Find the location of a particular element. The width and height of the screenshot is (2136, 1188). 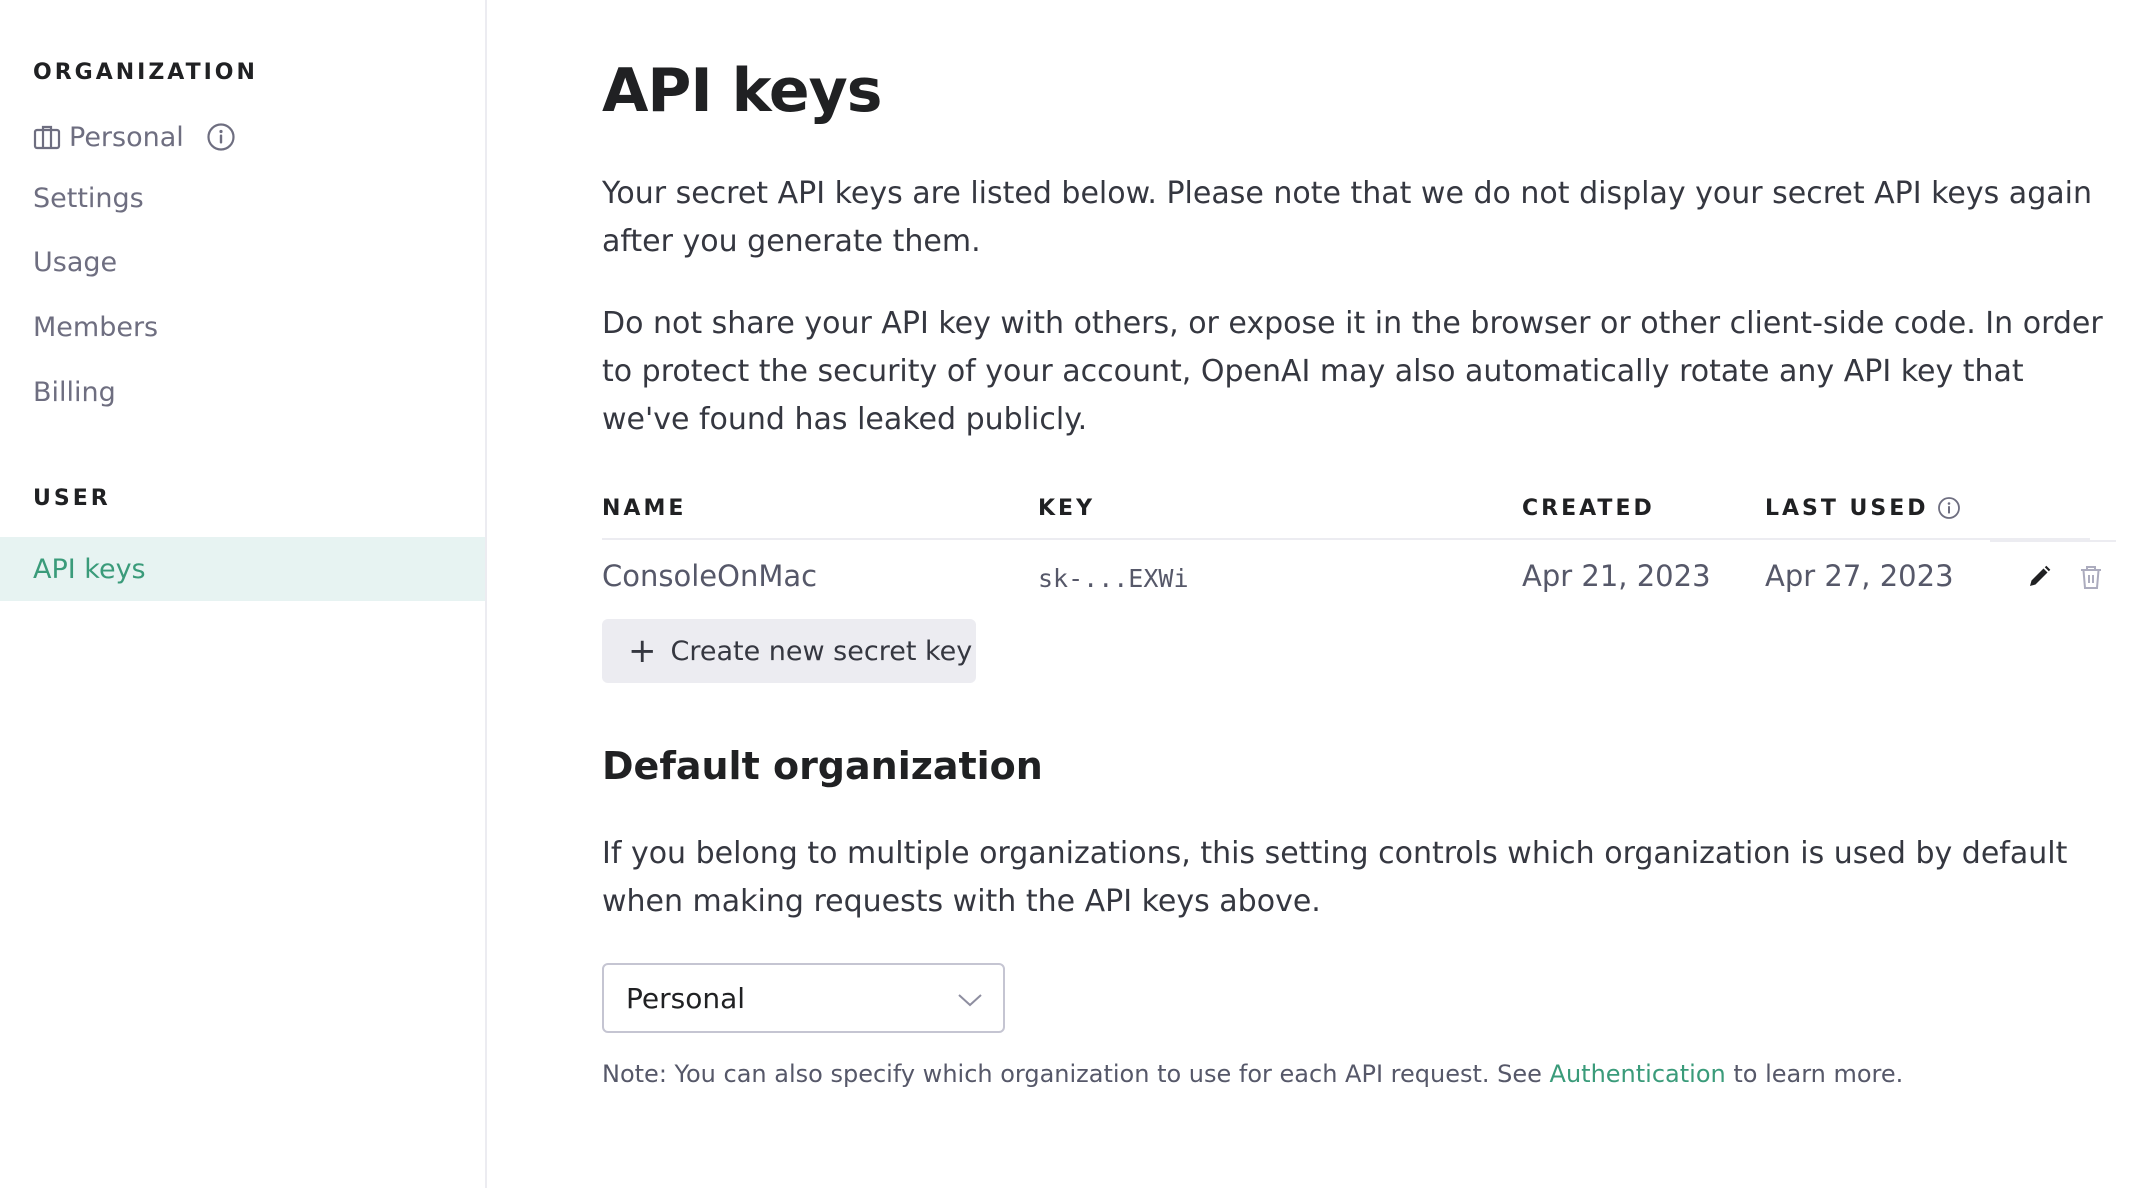

select-value: Personal is located at coordinates (686, 998).